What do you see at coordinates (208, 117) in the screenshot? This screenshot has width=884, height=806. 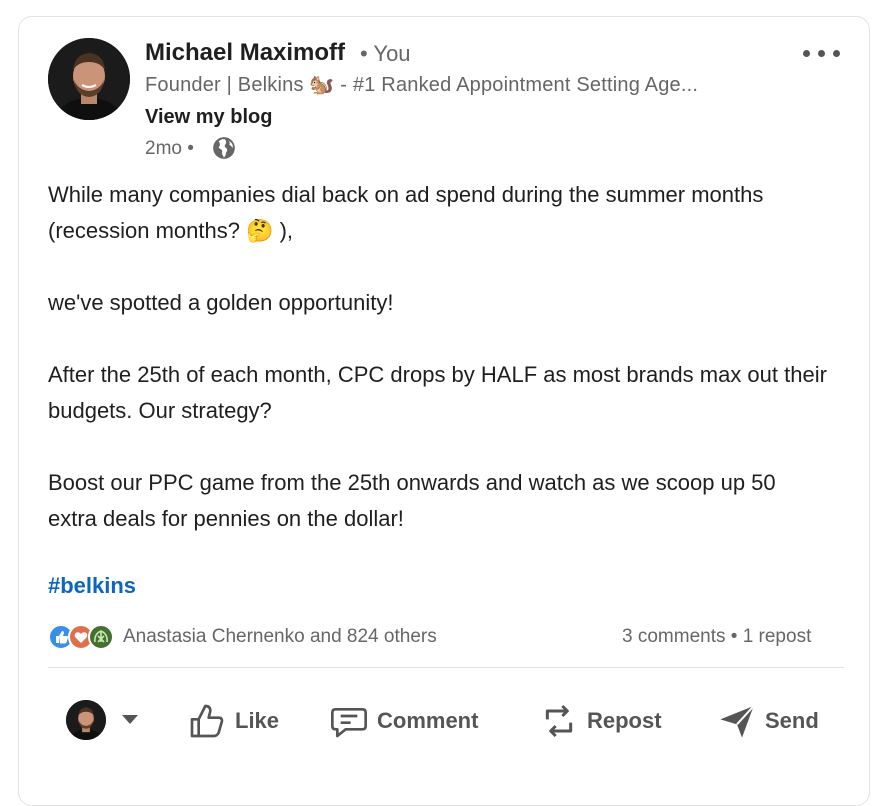 I see `view-blog-link: View my blog` at bounding box center [208, 117].